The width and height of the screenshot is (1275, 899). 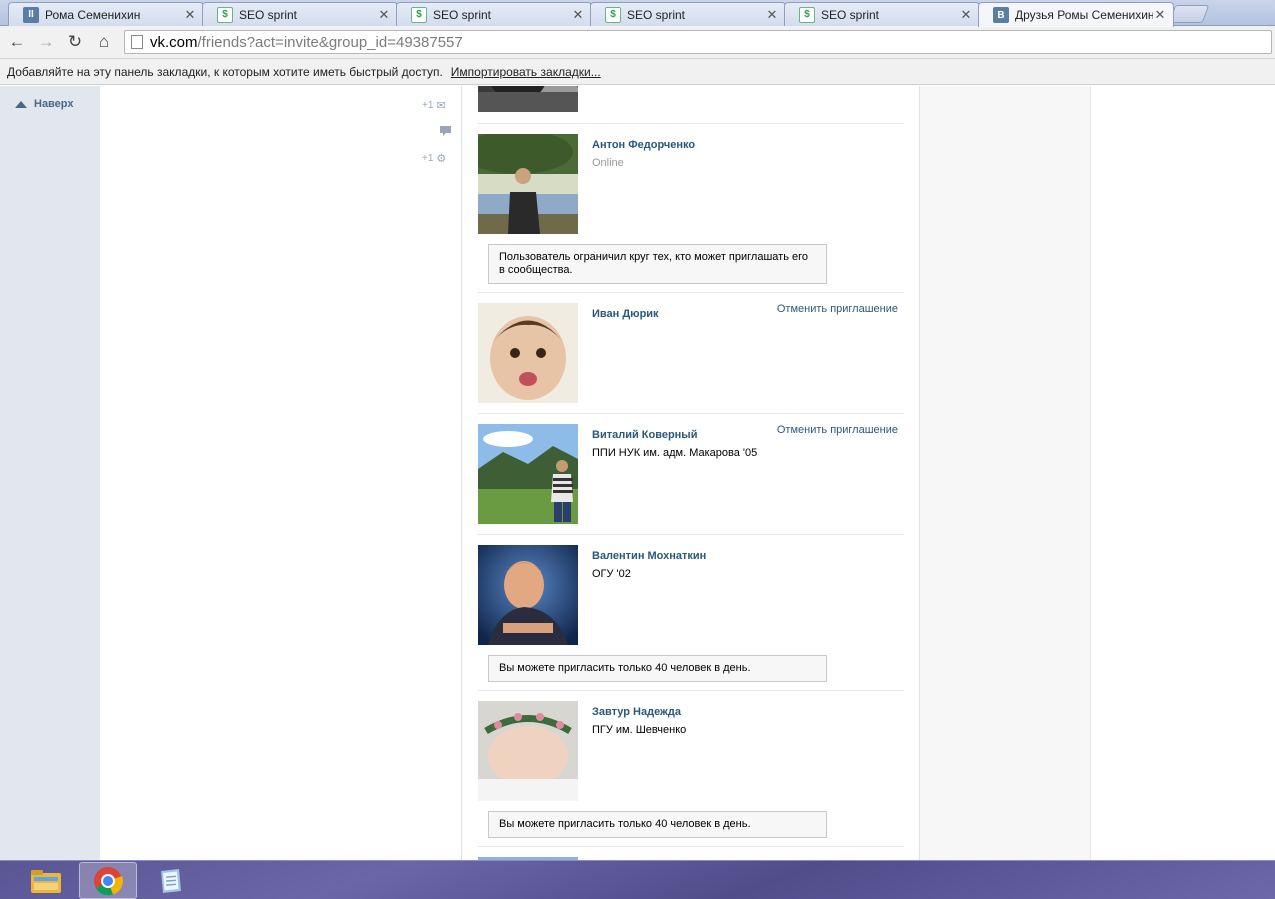 I want to click on home-icon: ⌂, so click(x=104, y=42).